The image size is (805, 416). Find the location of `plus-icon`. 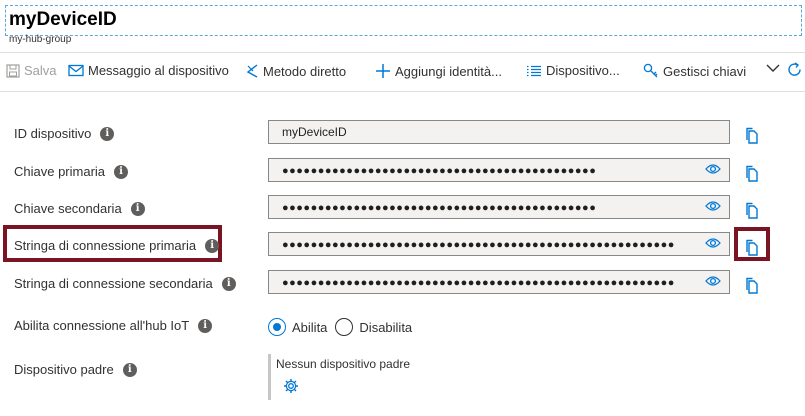

plus-icon is located at coordinates (383, 71).